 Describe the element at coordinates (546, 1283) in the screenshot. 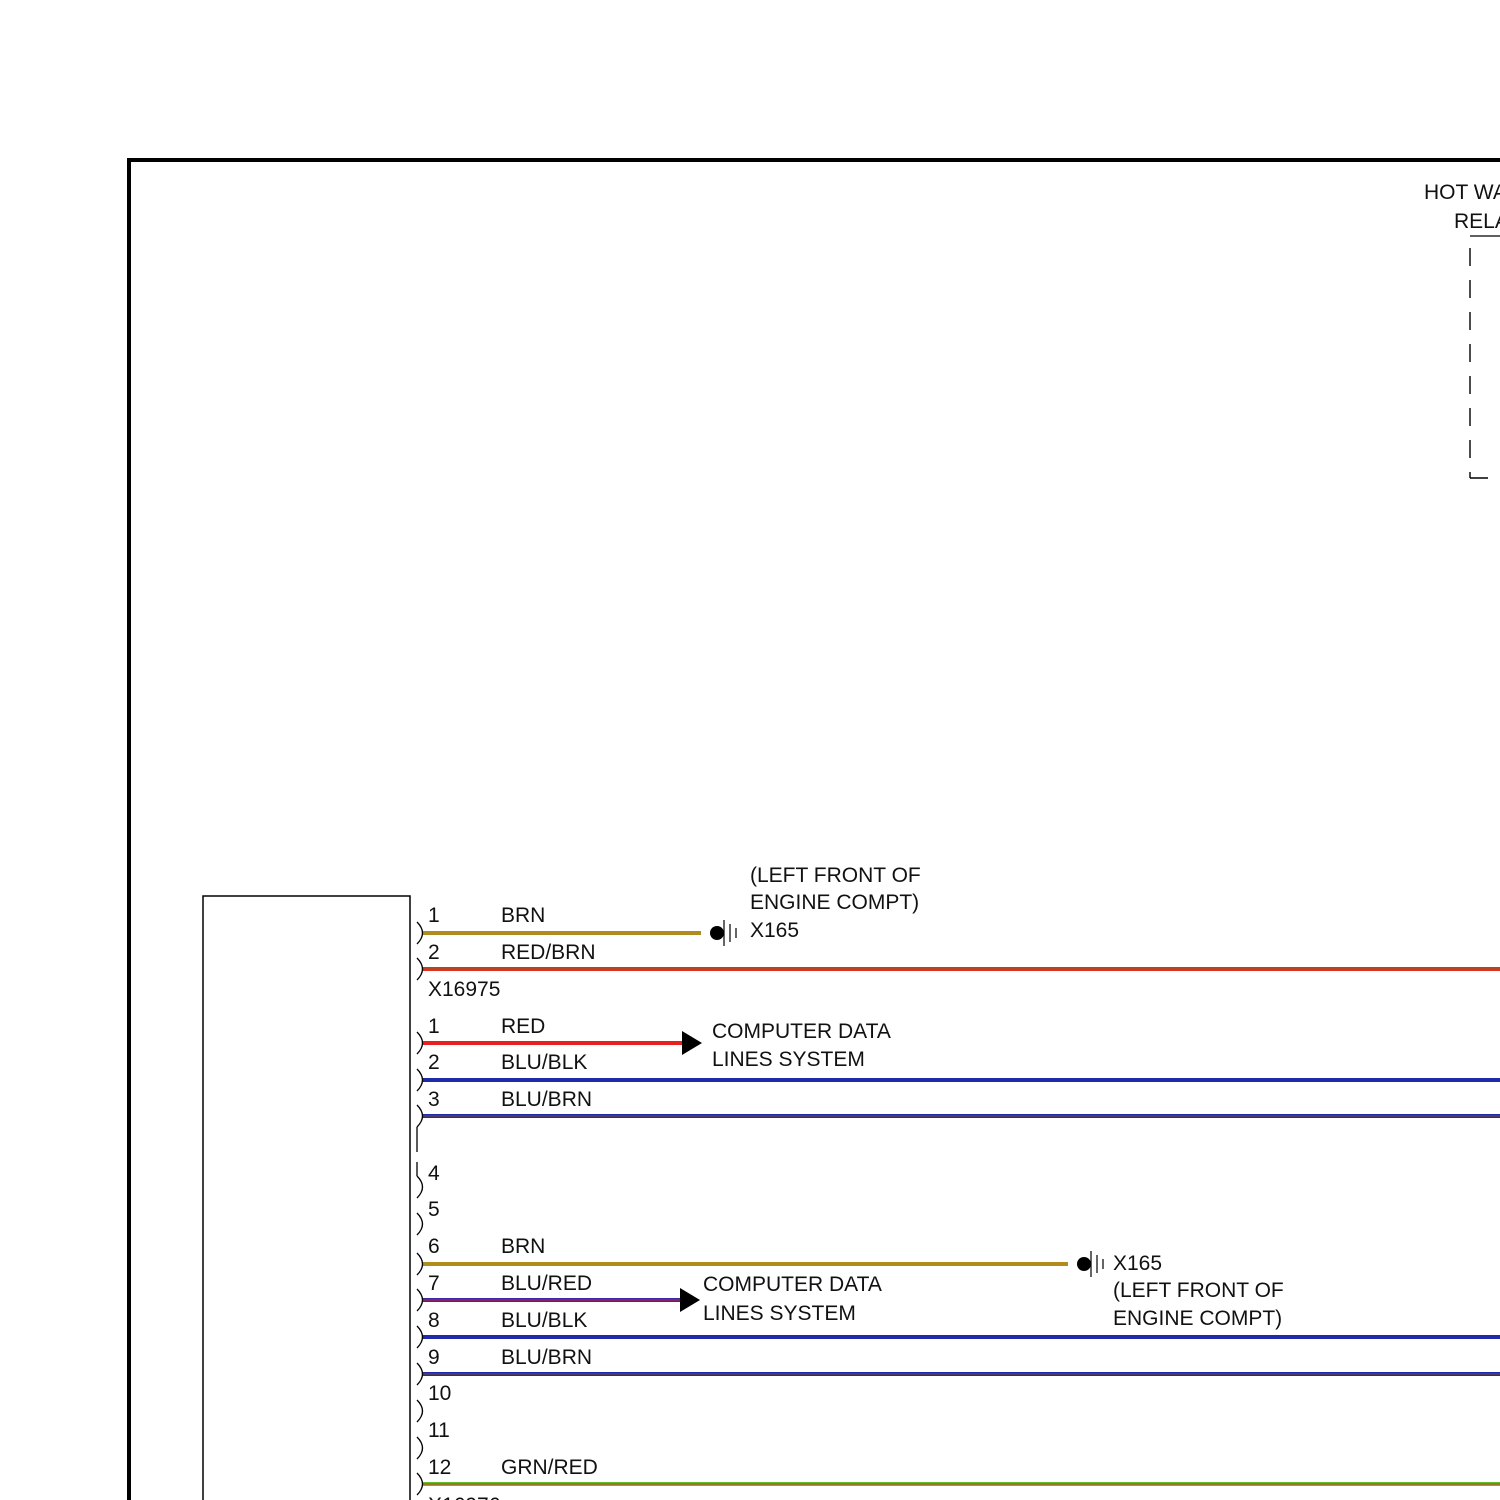

I see `wire-color-label: BLU/RED` at that location.